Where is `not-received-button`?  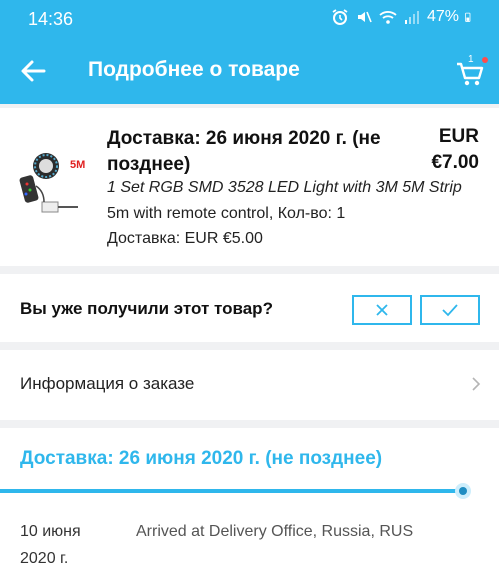
not-received-button is located at coordinates (382, 310).